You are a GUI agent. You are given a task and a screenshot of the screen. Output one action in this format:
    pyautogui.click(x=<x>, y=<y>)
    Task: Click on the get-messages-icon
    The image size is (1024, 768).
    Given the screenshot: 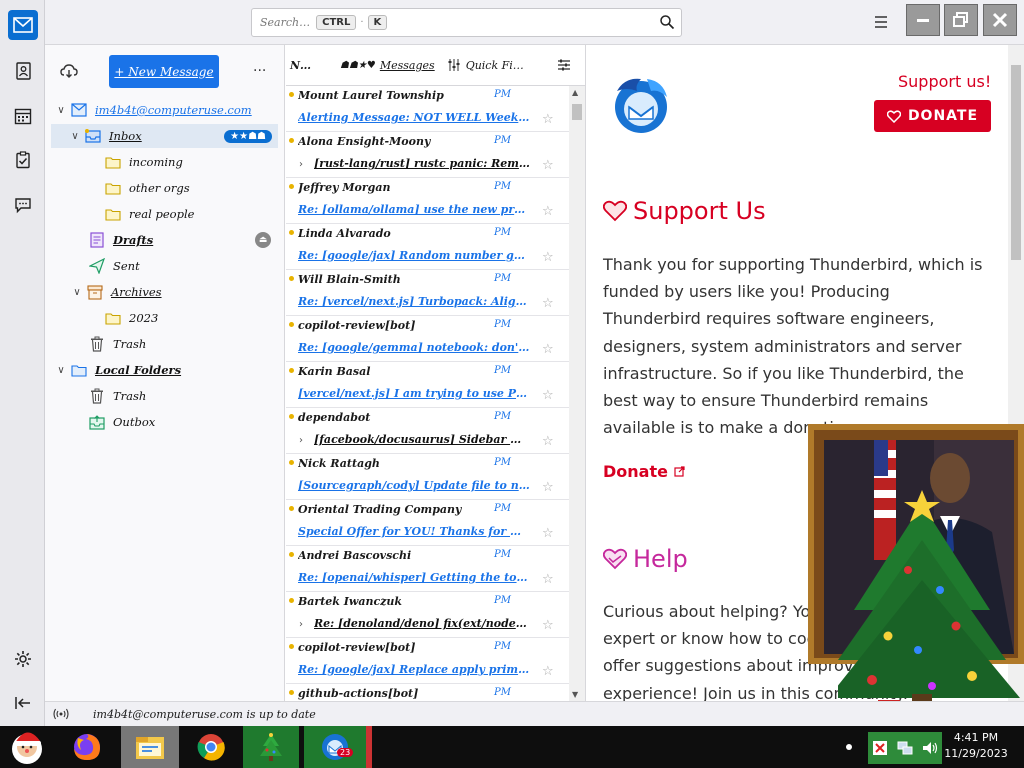 What is the action you would take?
    pyautogui.click(x=69, y=71)
    